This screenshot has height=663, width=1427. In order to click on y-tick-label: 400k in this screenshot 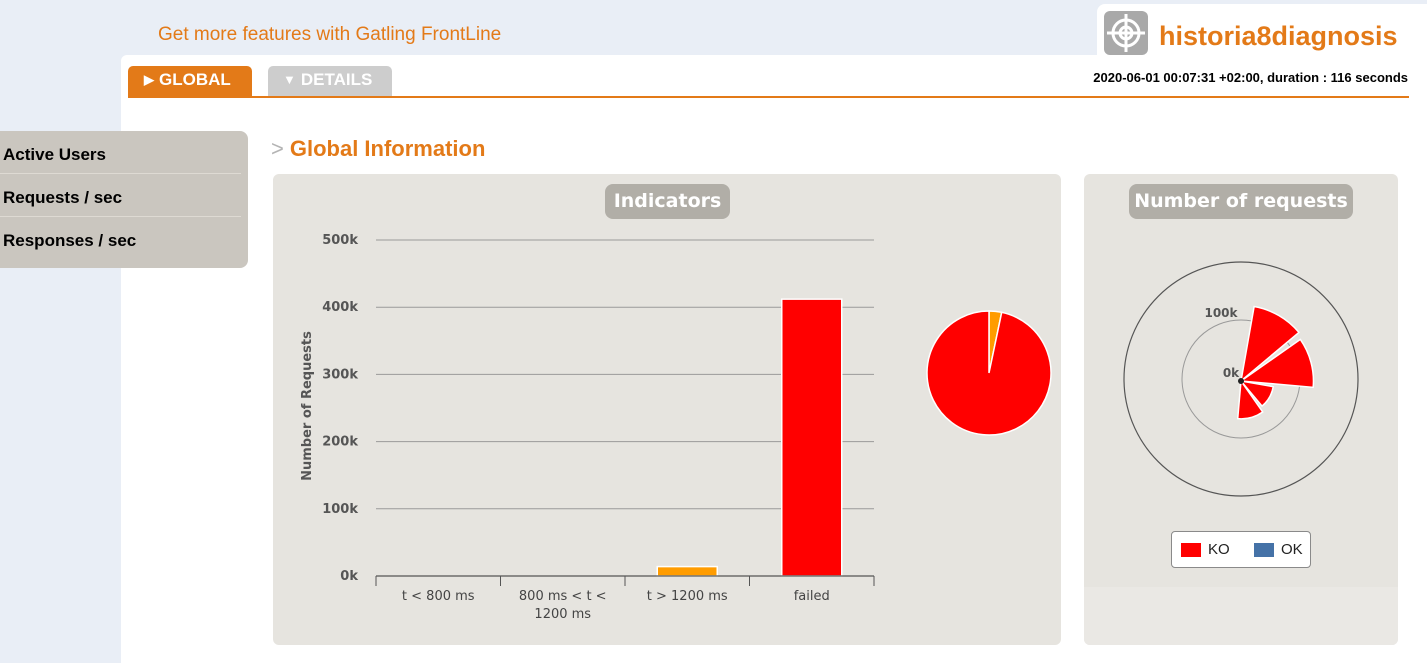, I will do `click(340, 307)`.